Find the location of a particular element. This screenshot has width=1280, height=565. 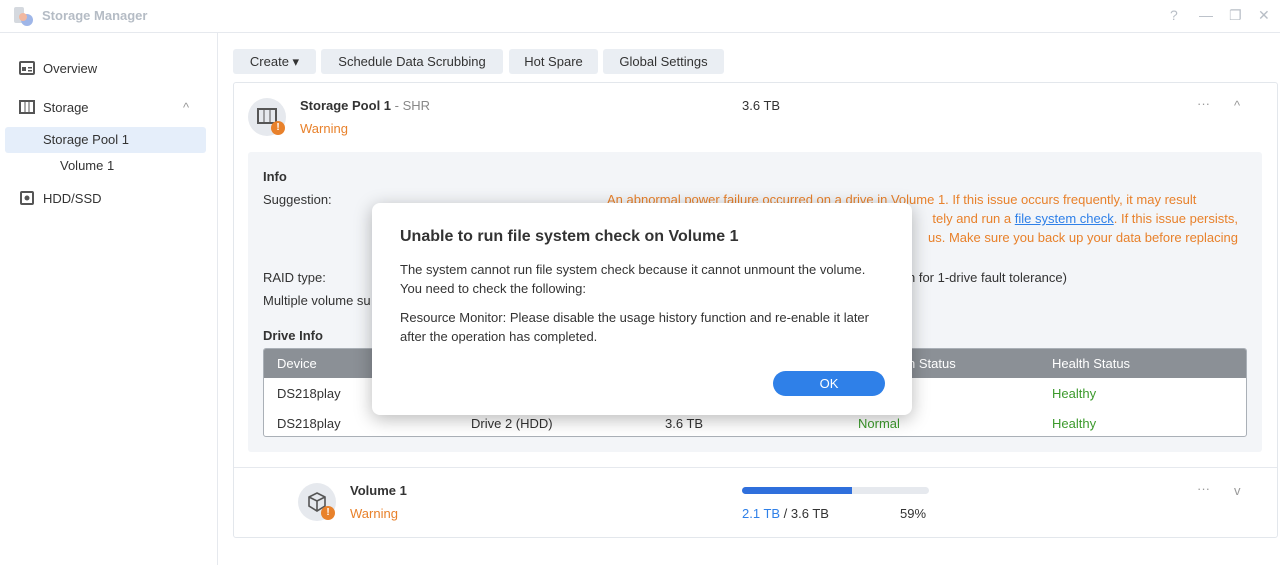

sidebar-item-storage-pool-1: Storage Pool 1 is located at coordinates (109, 140).